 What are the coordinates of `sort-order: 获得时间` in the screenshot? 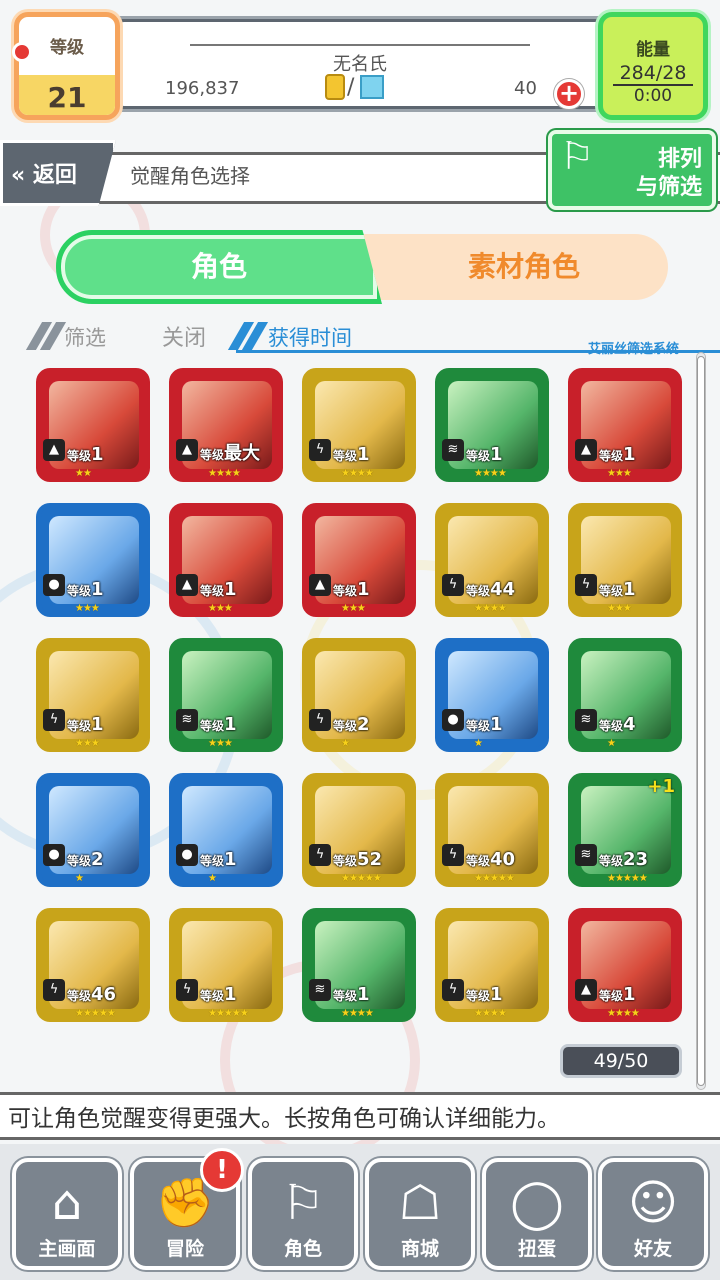 It's located at (310, 337).